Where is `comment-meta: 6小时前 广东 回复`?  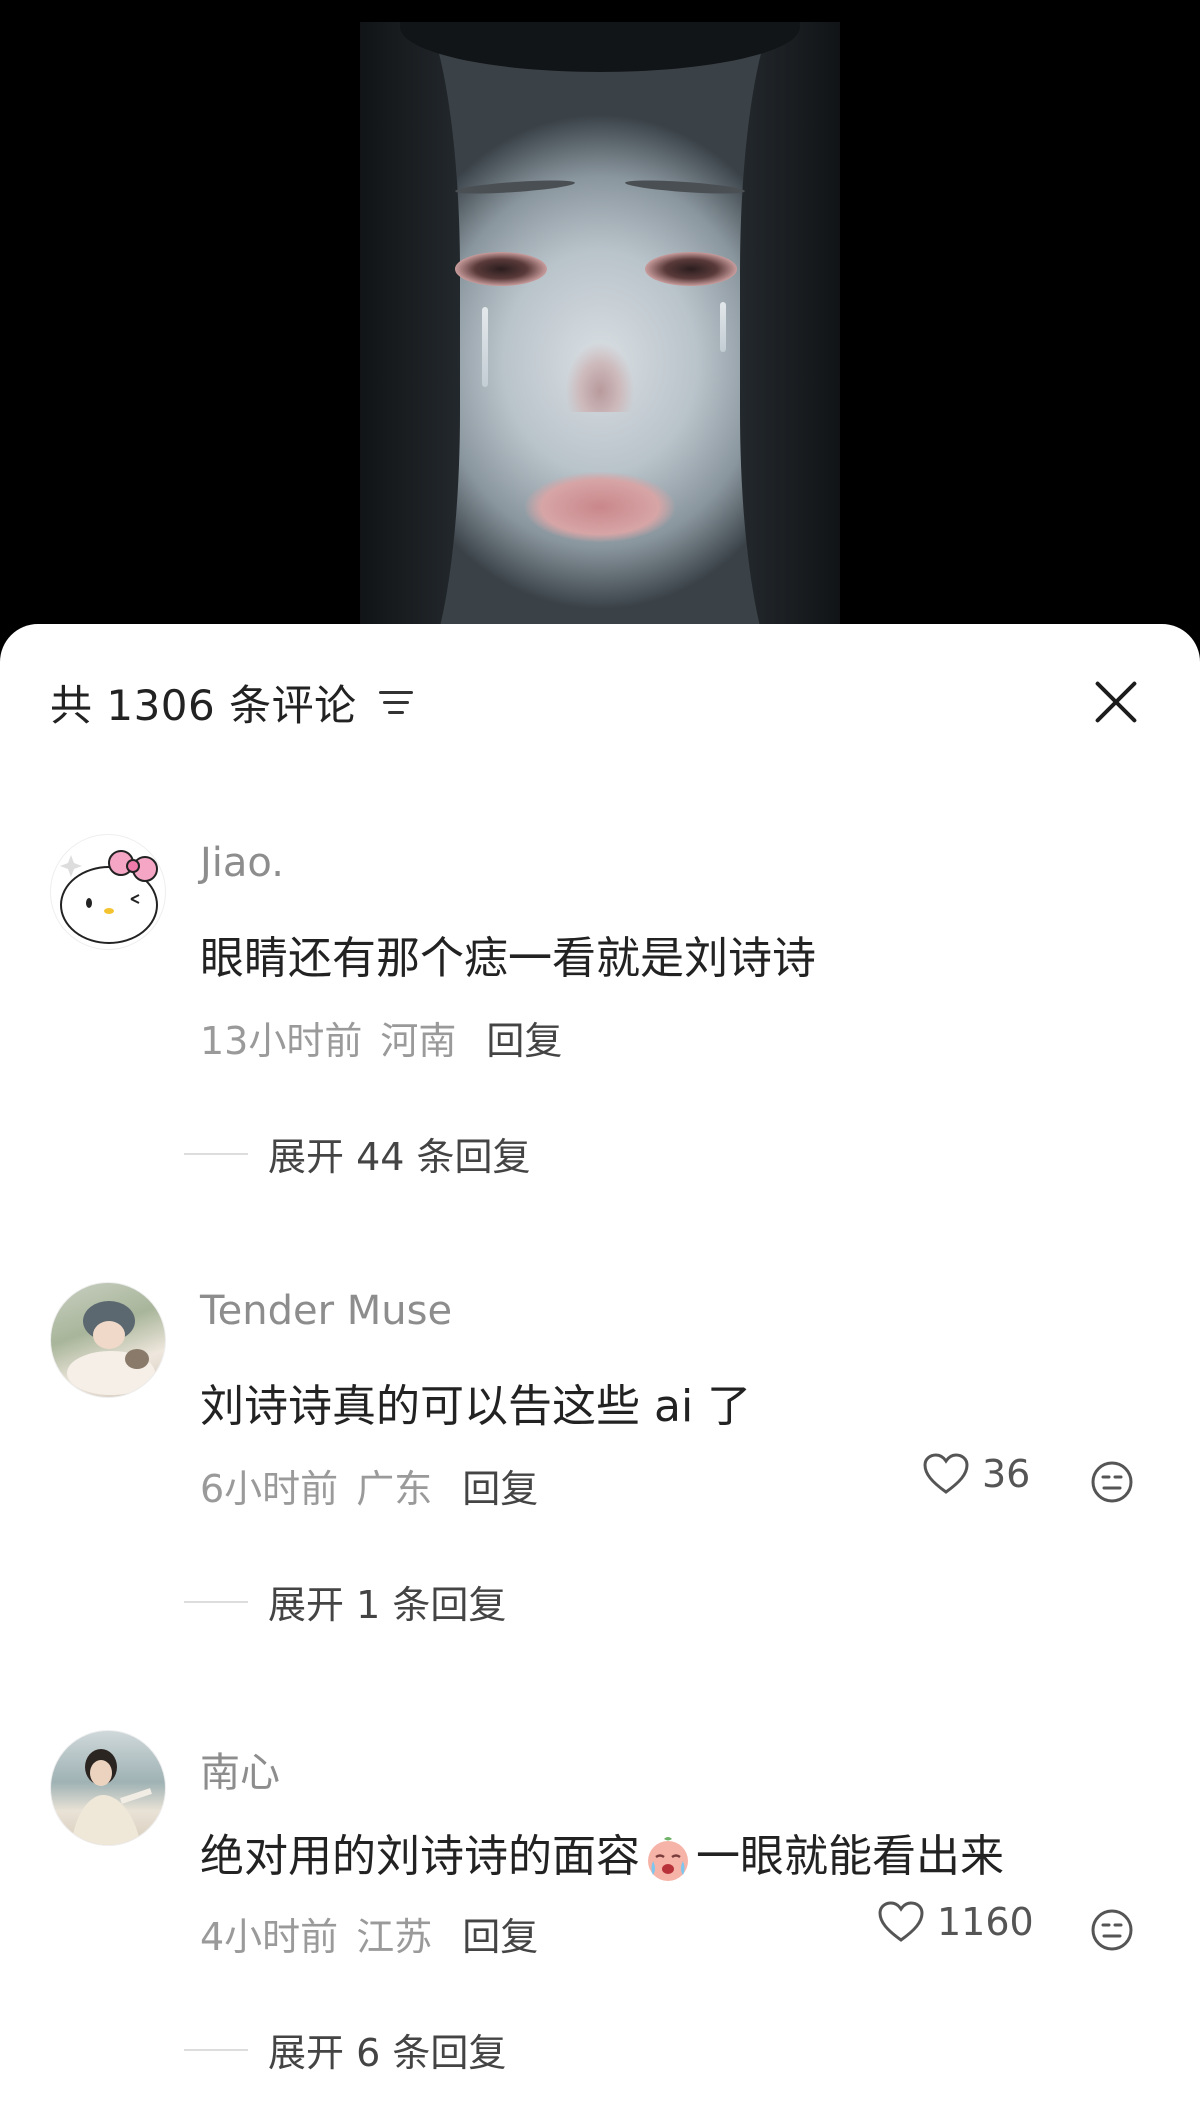 comment-meta: 6小时前 广东 回复 is located at coordinates (369, 1485).